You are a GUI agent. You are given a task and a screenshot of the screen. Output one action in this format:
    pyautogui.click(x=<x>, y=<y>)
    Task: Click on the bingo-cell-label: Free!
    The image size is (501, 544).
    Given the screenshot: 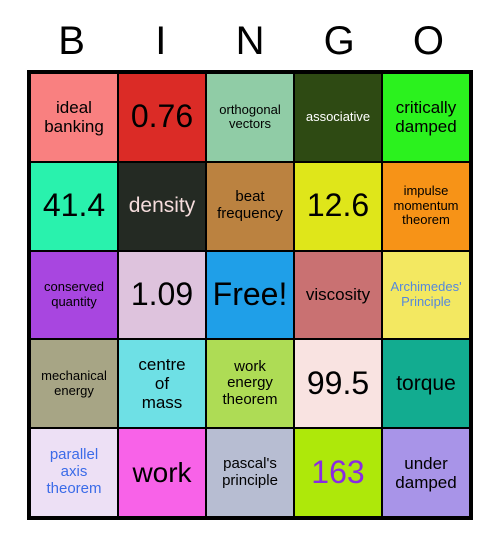 What is the action you would take?
    pyautogui.click(x=250, y=294)
    